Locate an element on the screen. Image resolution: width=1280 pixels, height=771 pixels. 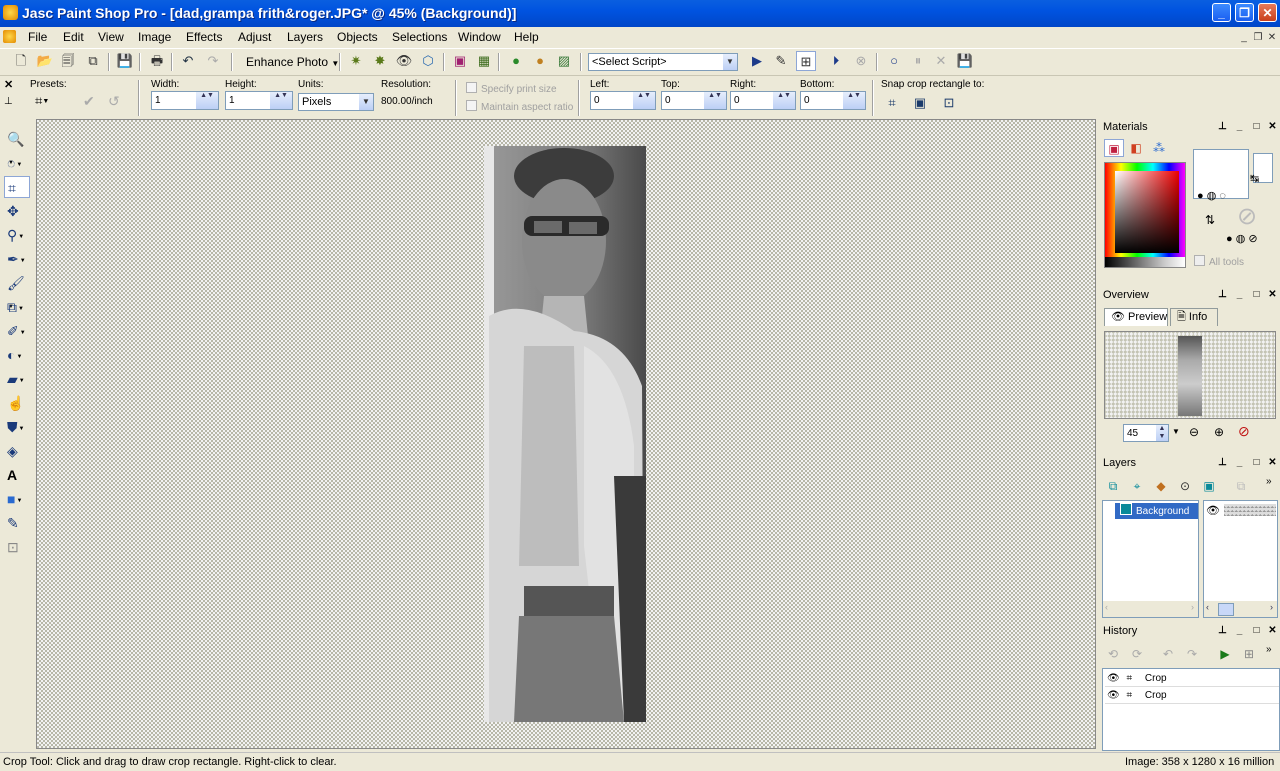
run-script-icon: ▶ is located at coordinates (757, 61).